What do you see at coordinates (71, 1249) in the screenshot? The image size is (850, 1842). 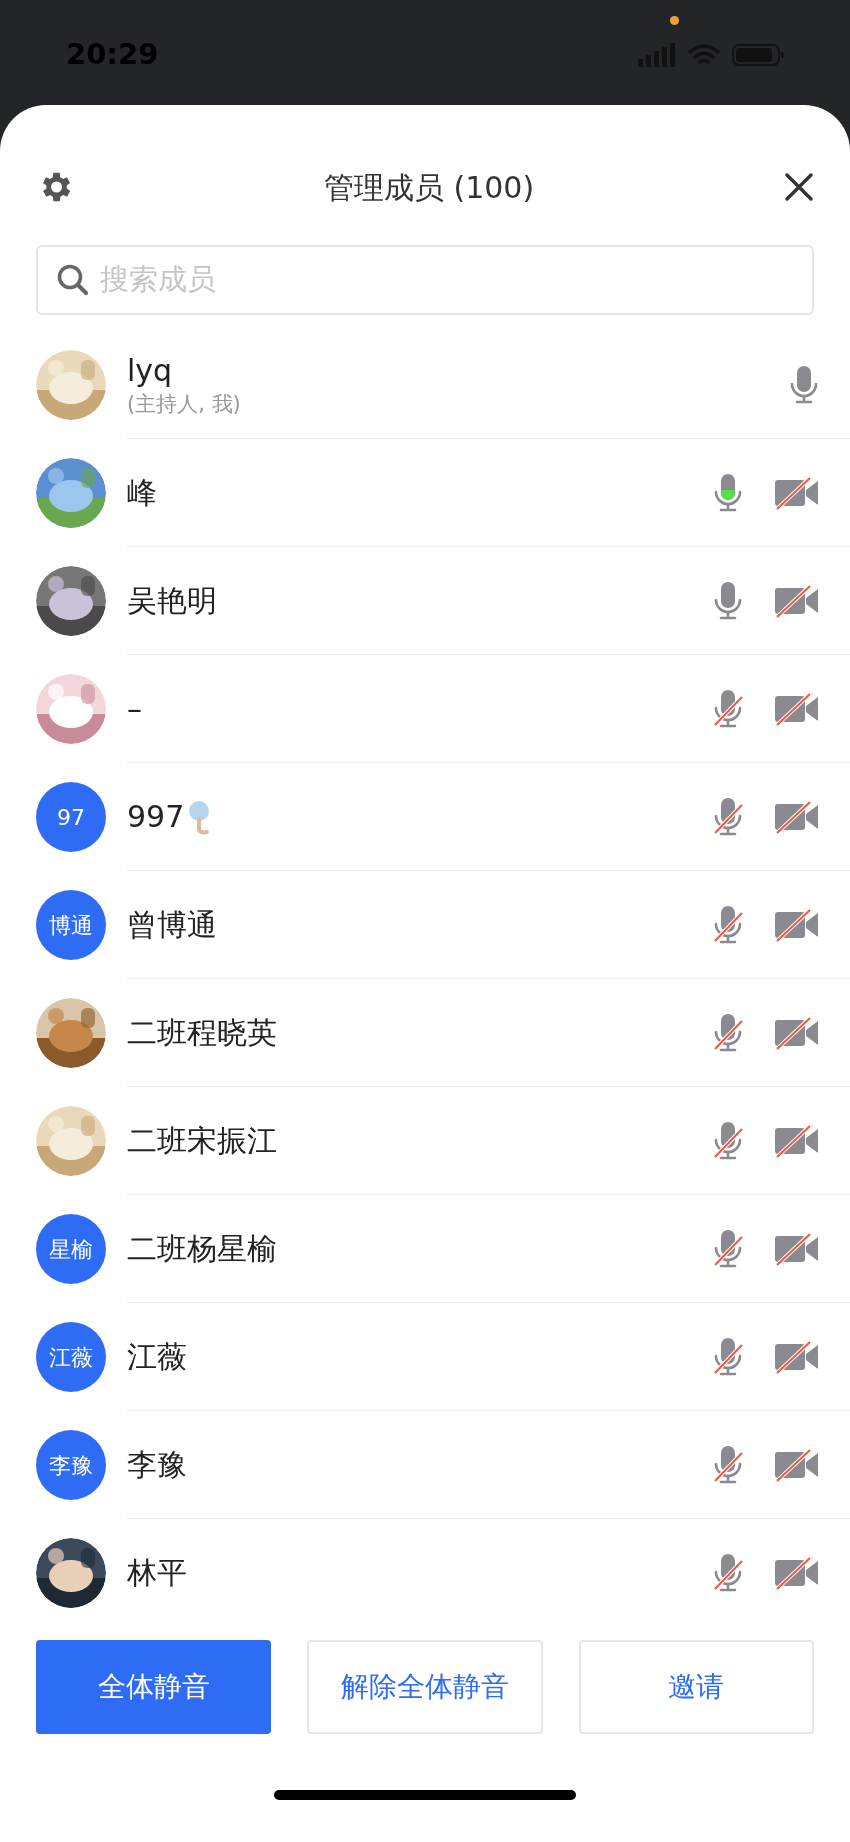 I see `avatar-initials: 星榆` at bounding box center [71, 1249].